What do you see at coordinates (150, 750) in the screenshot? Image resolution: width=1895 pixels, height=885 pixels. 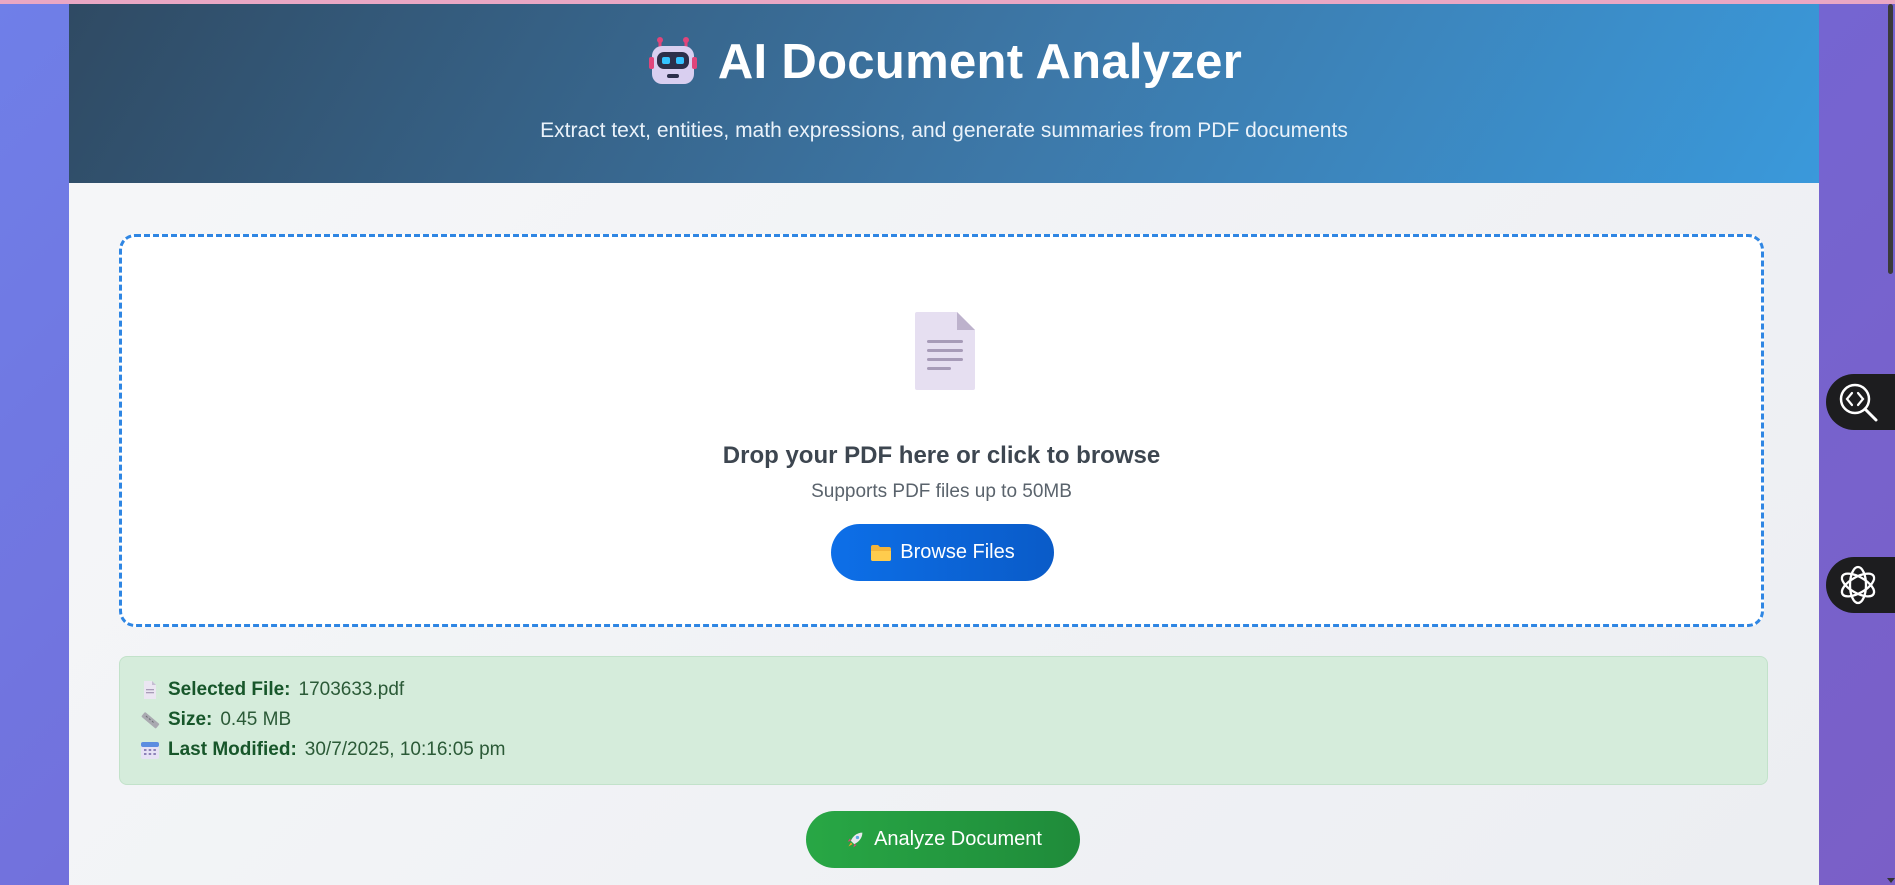 I see `calendar-icon` at bounding box center [150, 750].